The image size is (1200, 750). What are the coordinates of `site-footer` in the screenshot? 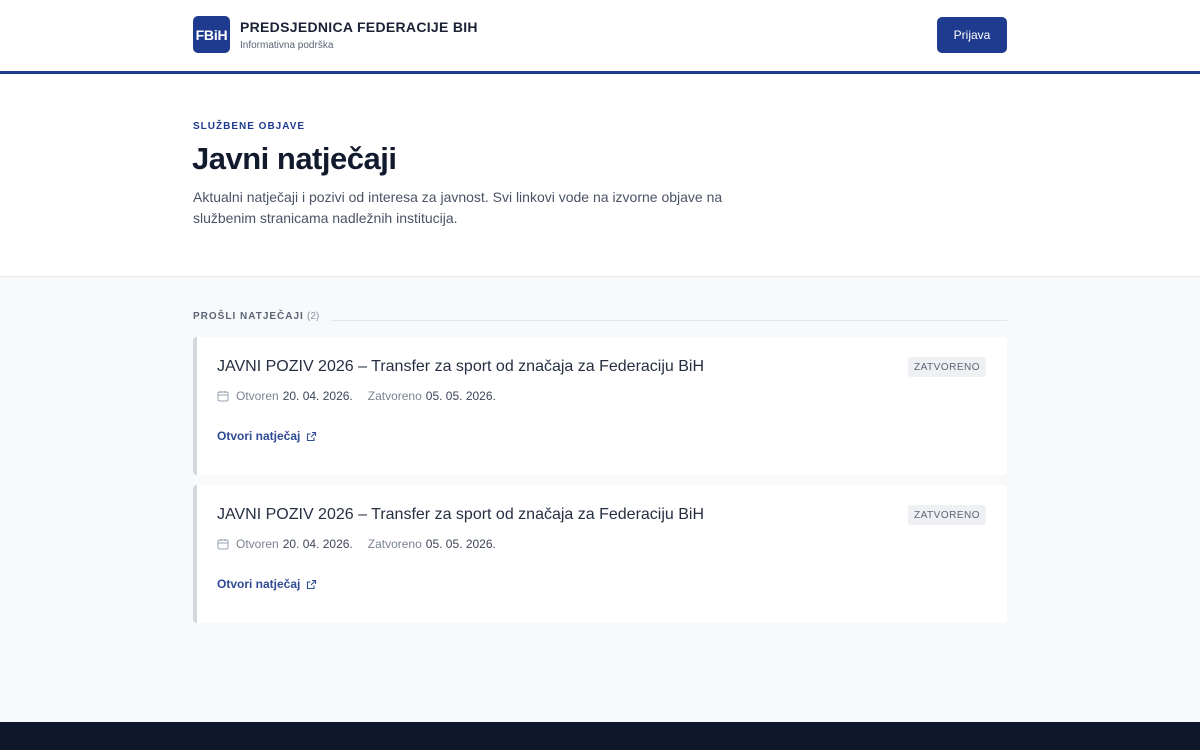 It's located at (600, 736).